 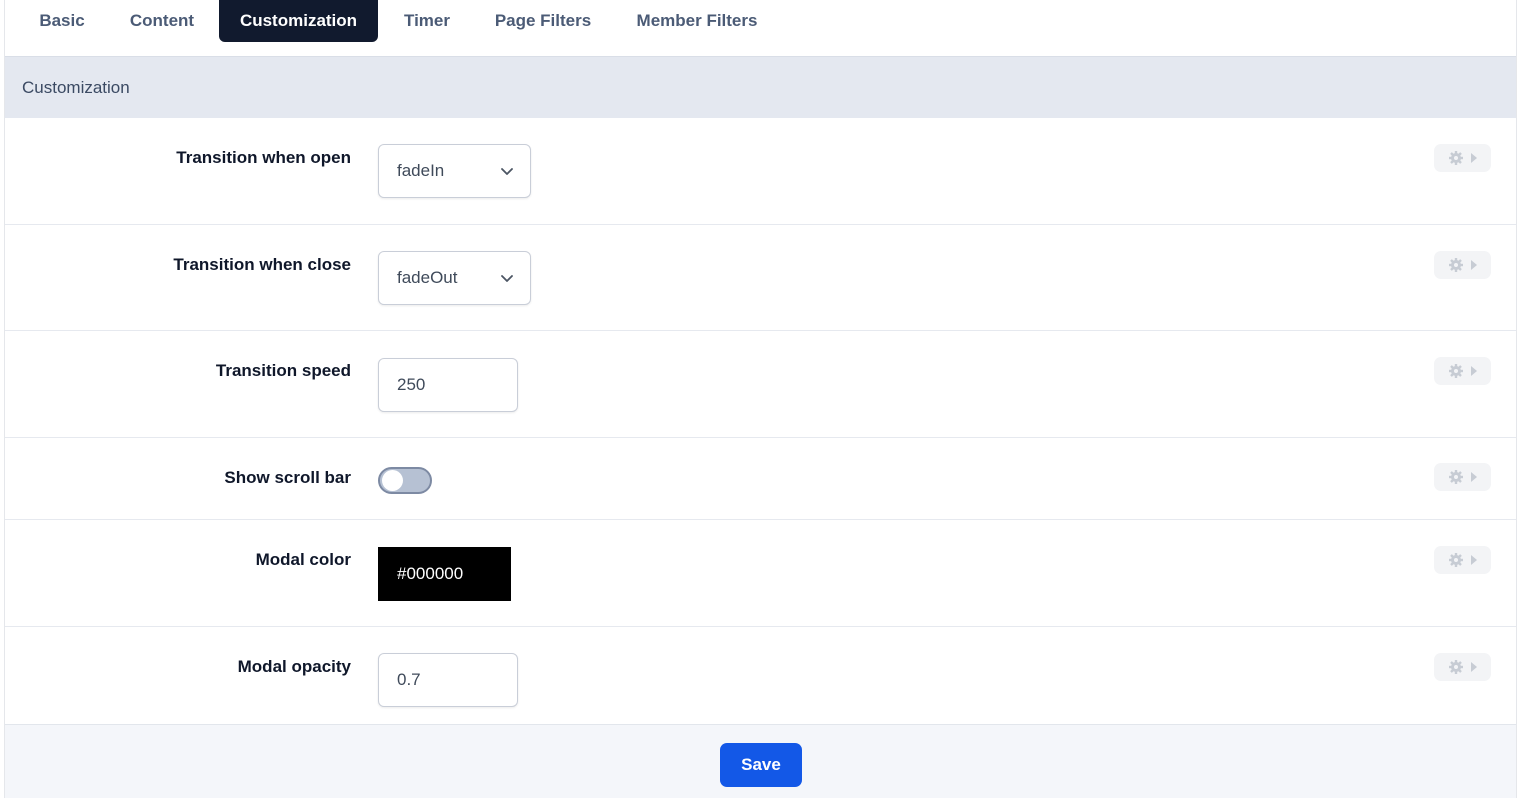 I want to click on select-value: fadeOut, so click(x=427, y=277).